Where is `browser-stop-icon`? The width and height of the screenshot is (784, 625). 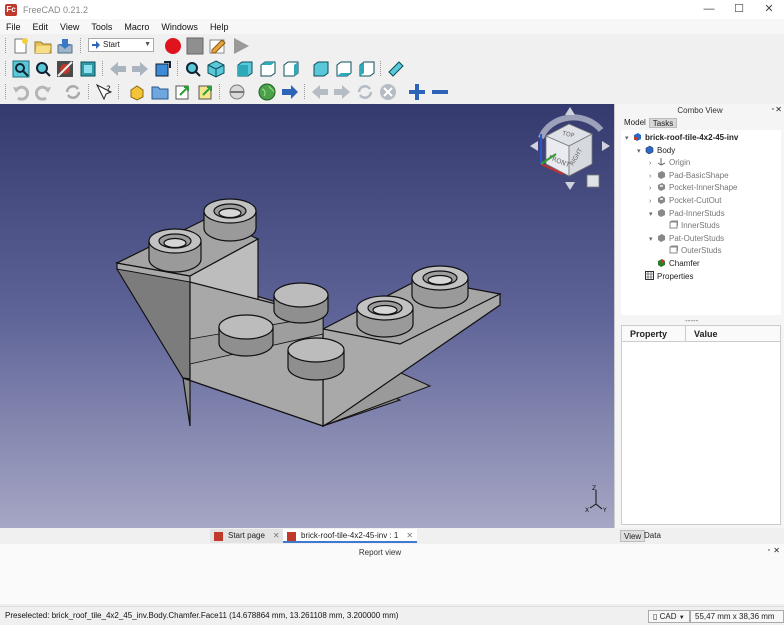 browser-stop-icon is located at coordinates (388, 92).